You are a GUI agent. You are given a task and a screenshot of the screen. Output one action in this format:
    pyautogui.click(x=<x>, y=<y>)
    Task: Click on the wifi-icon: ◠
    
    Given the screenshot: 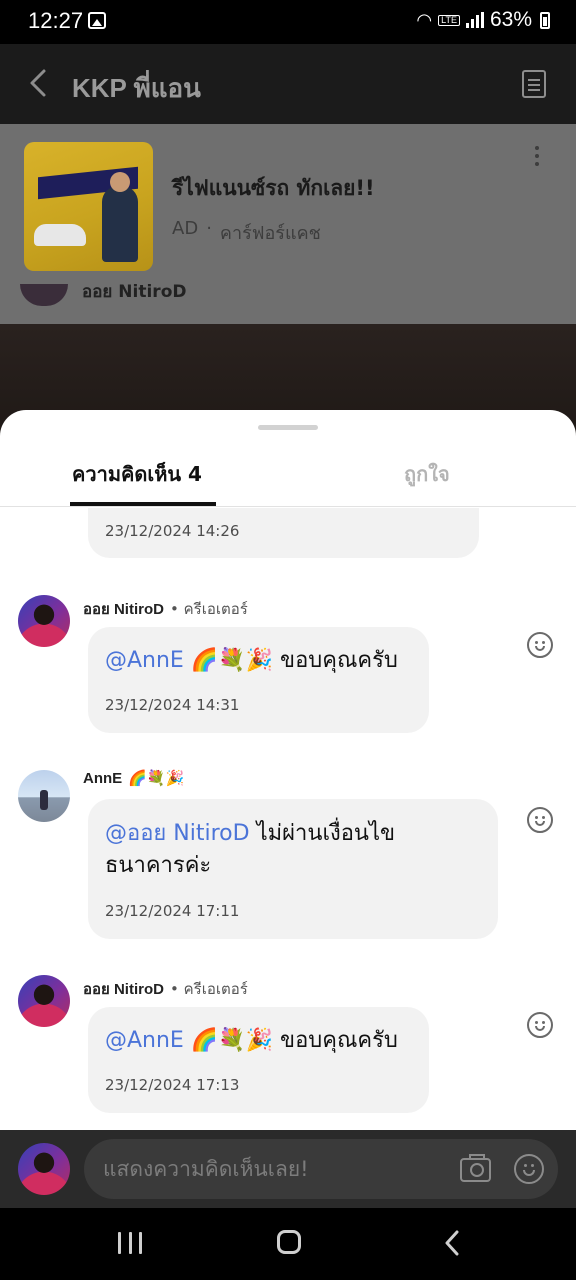 What is the action you would take?
    pyautogui.click(x=424, y=19)
    